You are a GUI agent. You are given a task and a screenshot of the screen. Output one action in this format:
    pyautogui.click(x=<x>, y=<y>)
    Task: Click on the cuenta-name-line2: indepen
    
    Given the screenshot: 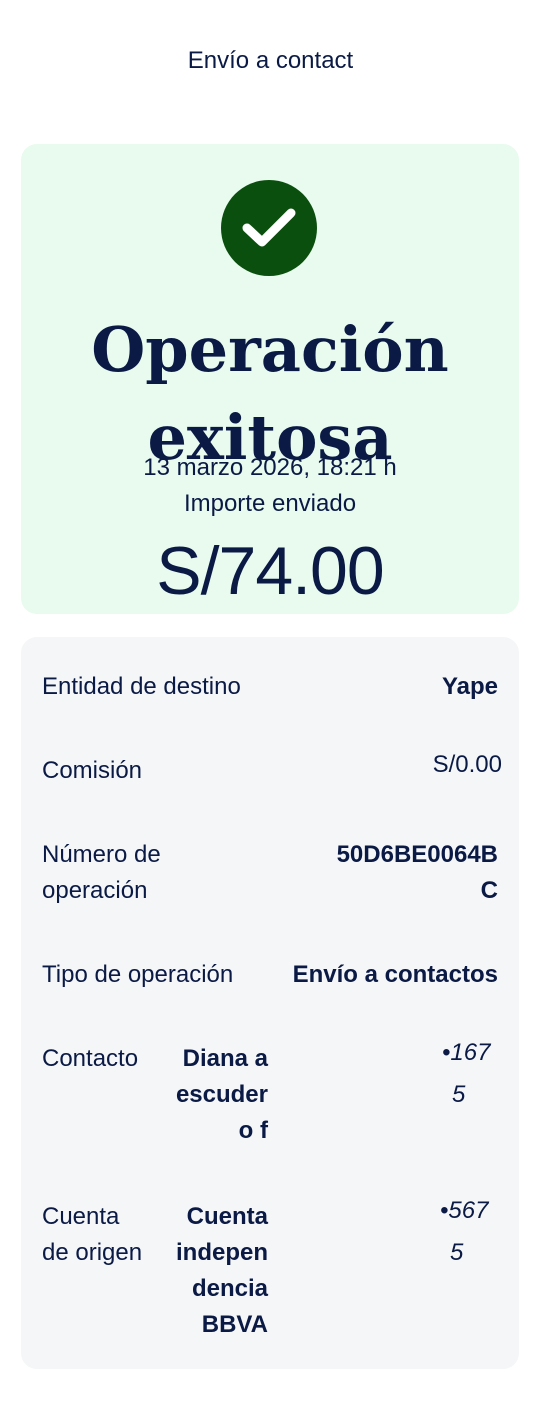 What is the action you would take?
    pyautogui.click(x=221, y=1252)
    